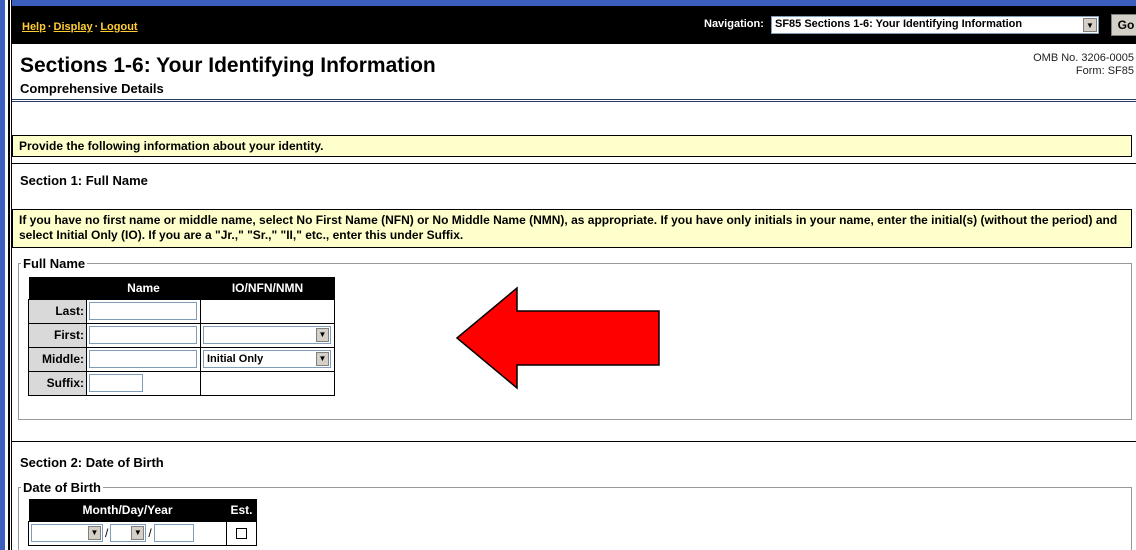 This screenshot has width=1136, height=550. Describe the element at coordinates (173, 533) in the screenshot. I see `year-input` at that location.